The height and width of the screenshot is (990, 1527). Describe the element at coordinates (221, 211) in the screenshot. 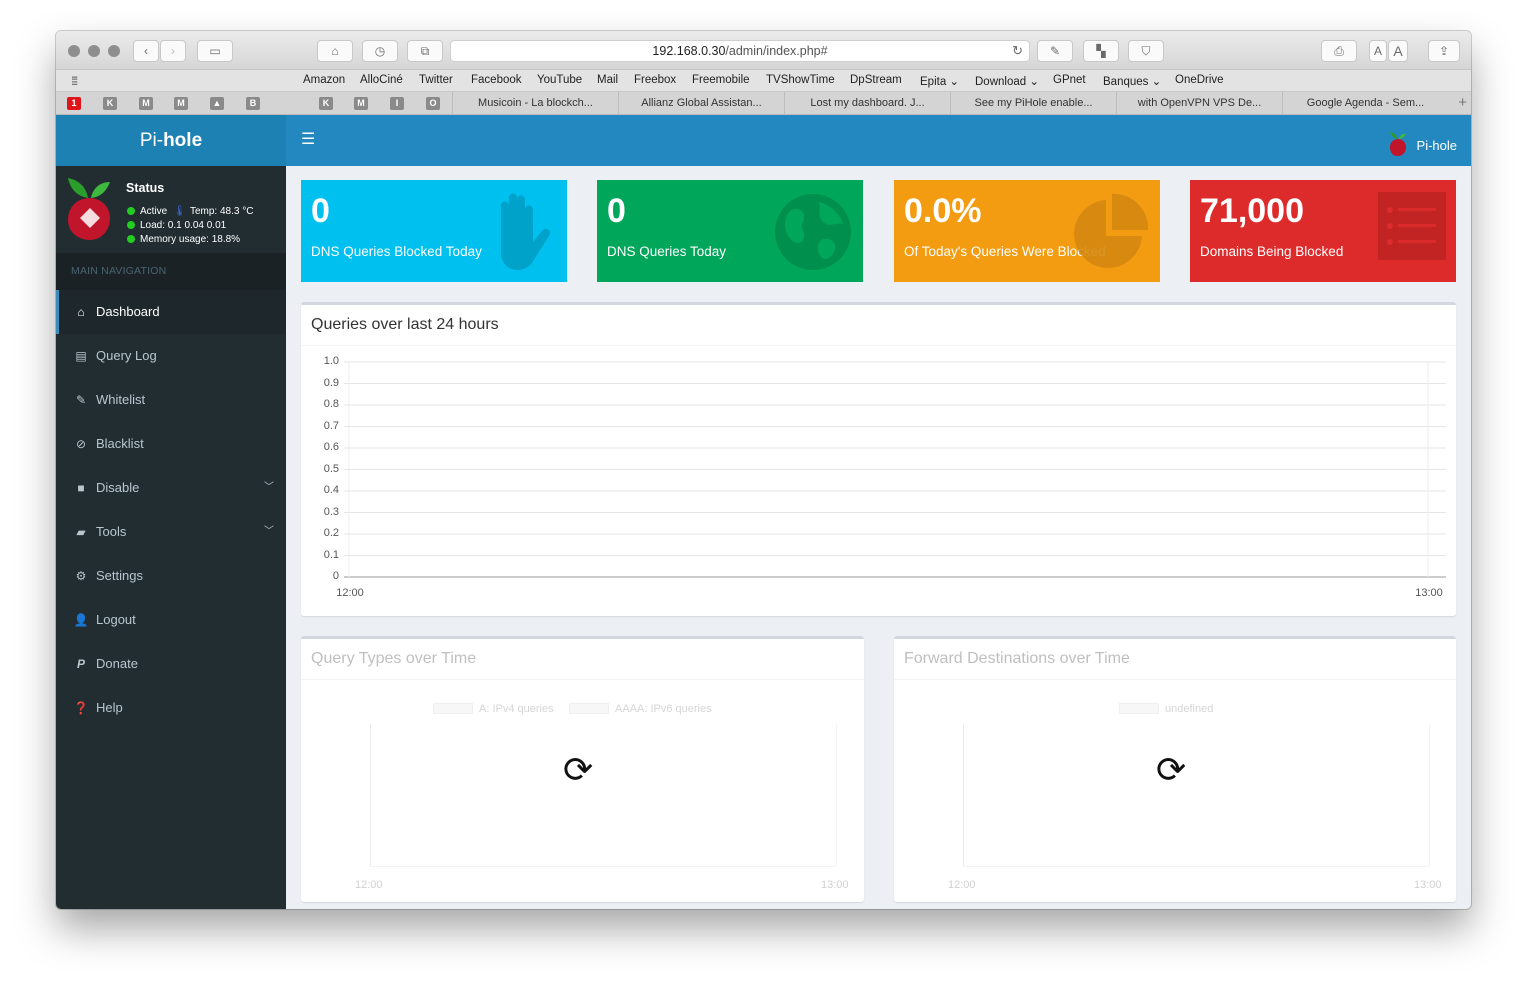

I see `status-temp: Temp: 48.3 °C` at that location.